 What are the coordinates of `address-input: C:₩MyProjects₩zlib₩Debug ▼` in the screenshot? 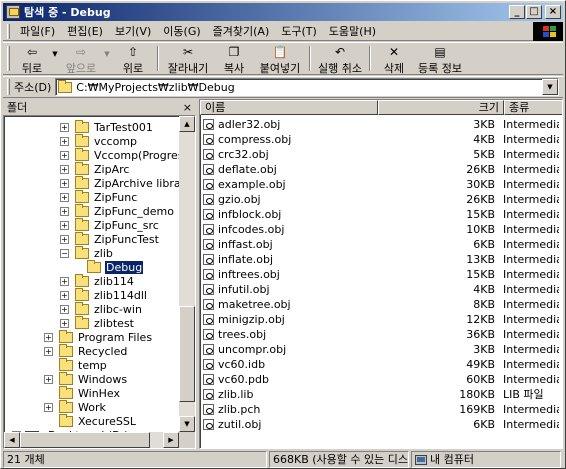 It's located at (307, 87).